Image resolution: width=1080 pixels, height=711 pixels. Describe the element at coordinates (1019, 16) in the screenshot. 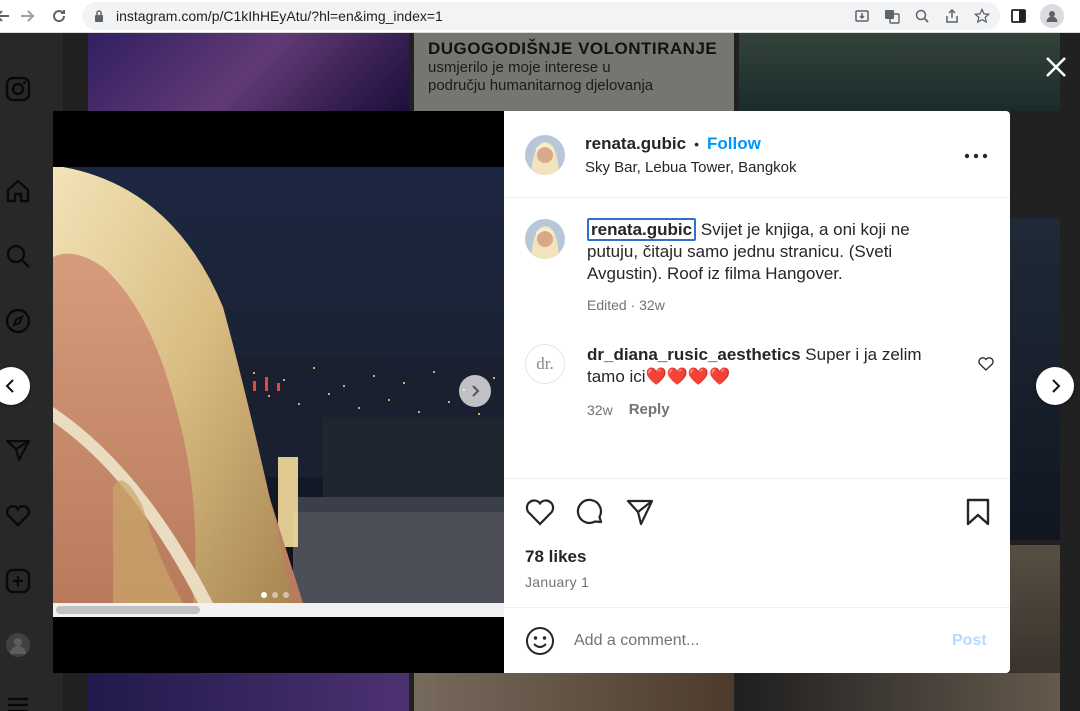

I see `sidebar-toggle-icon` at that location.